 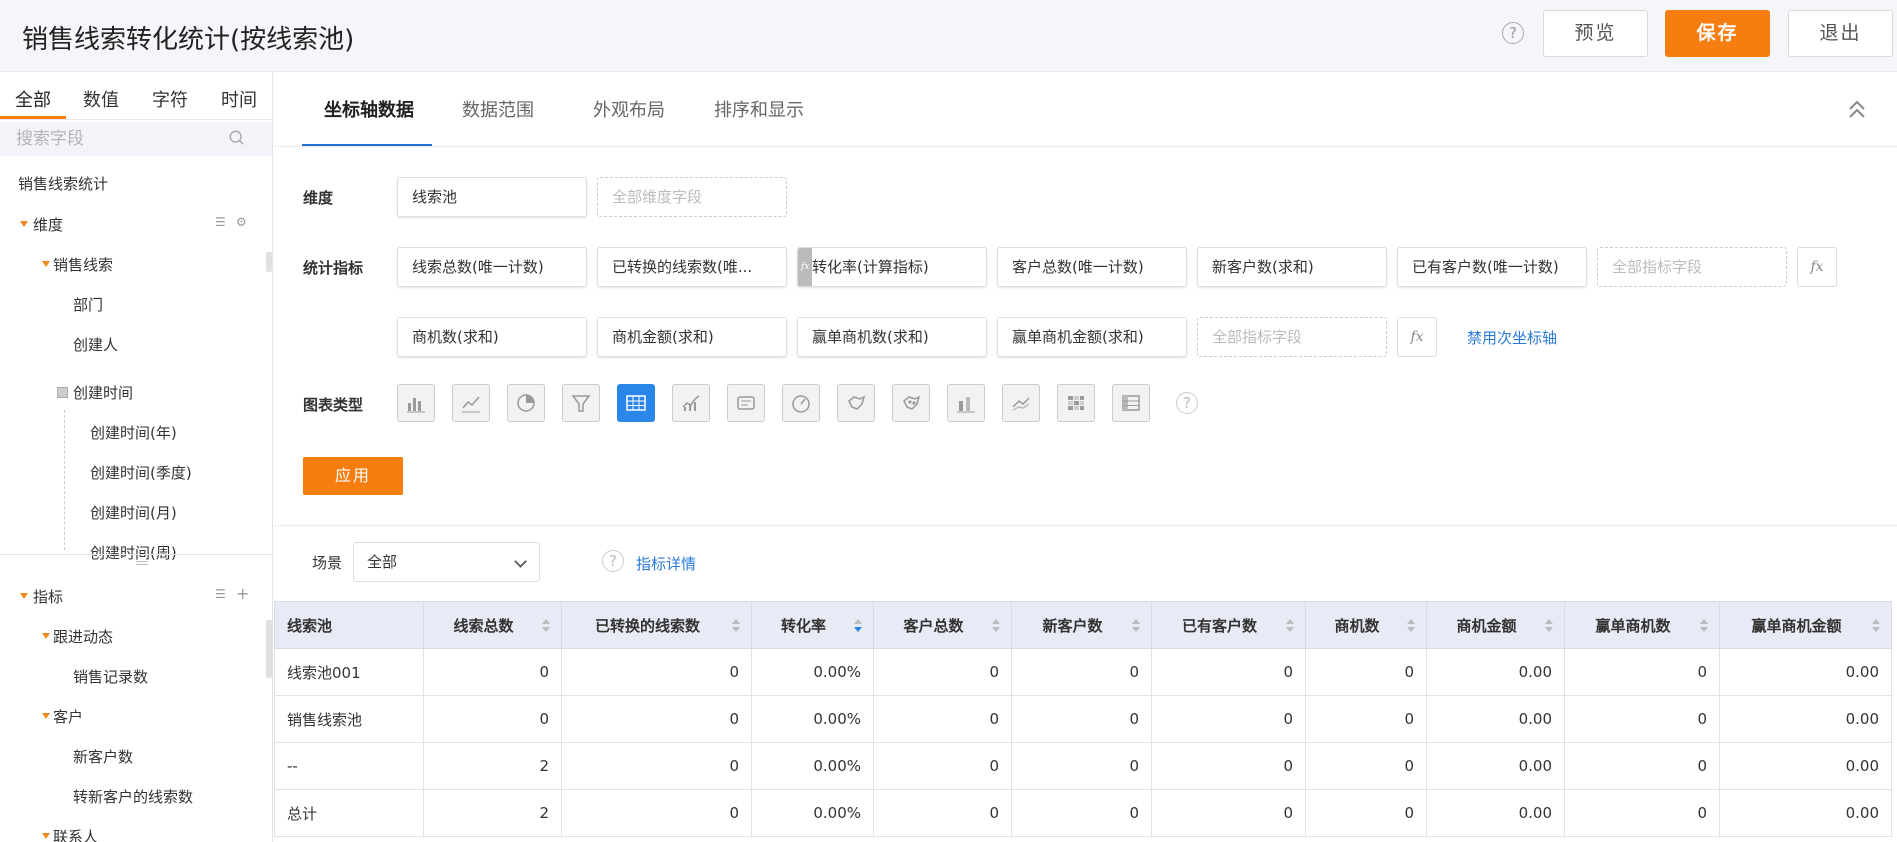 I want to click on column-header: 赢单商机金额, so click(x=1805, y=625).